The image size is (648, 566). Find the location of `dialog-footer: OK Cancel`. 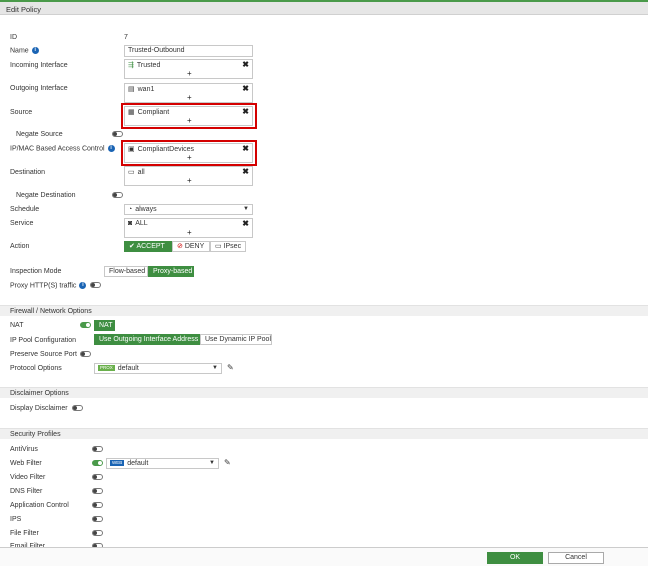

dialog-footer: OK Cancel is located at coordinates (324, 556).